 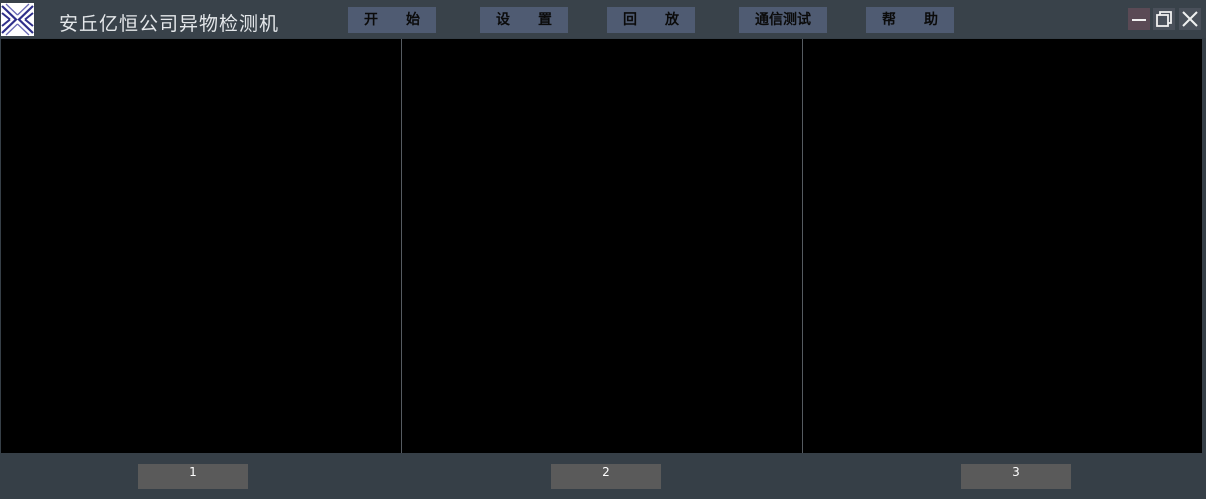 I want to click on camera-label-3: 3, so click(x=1016, y=476).